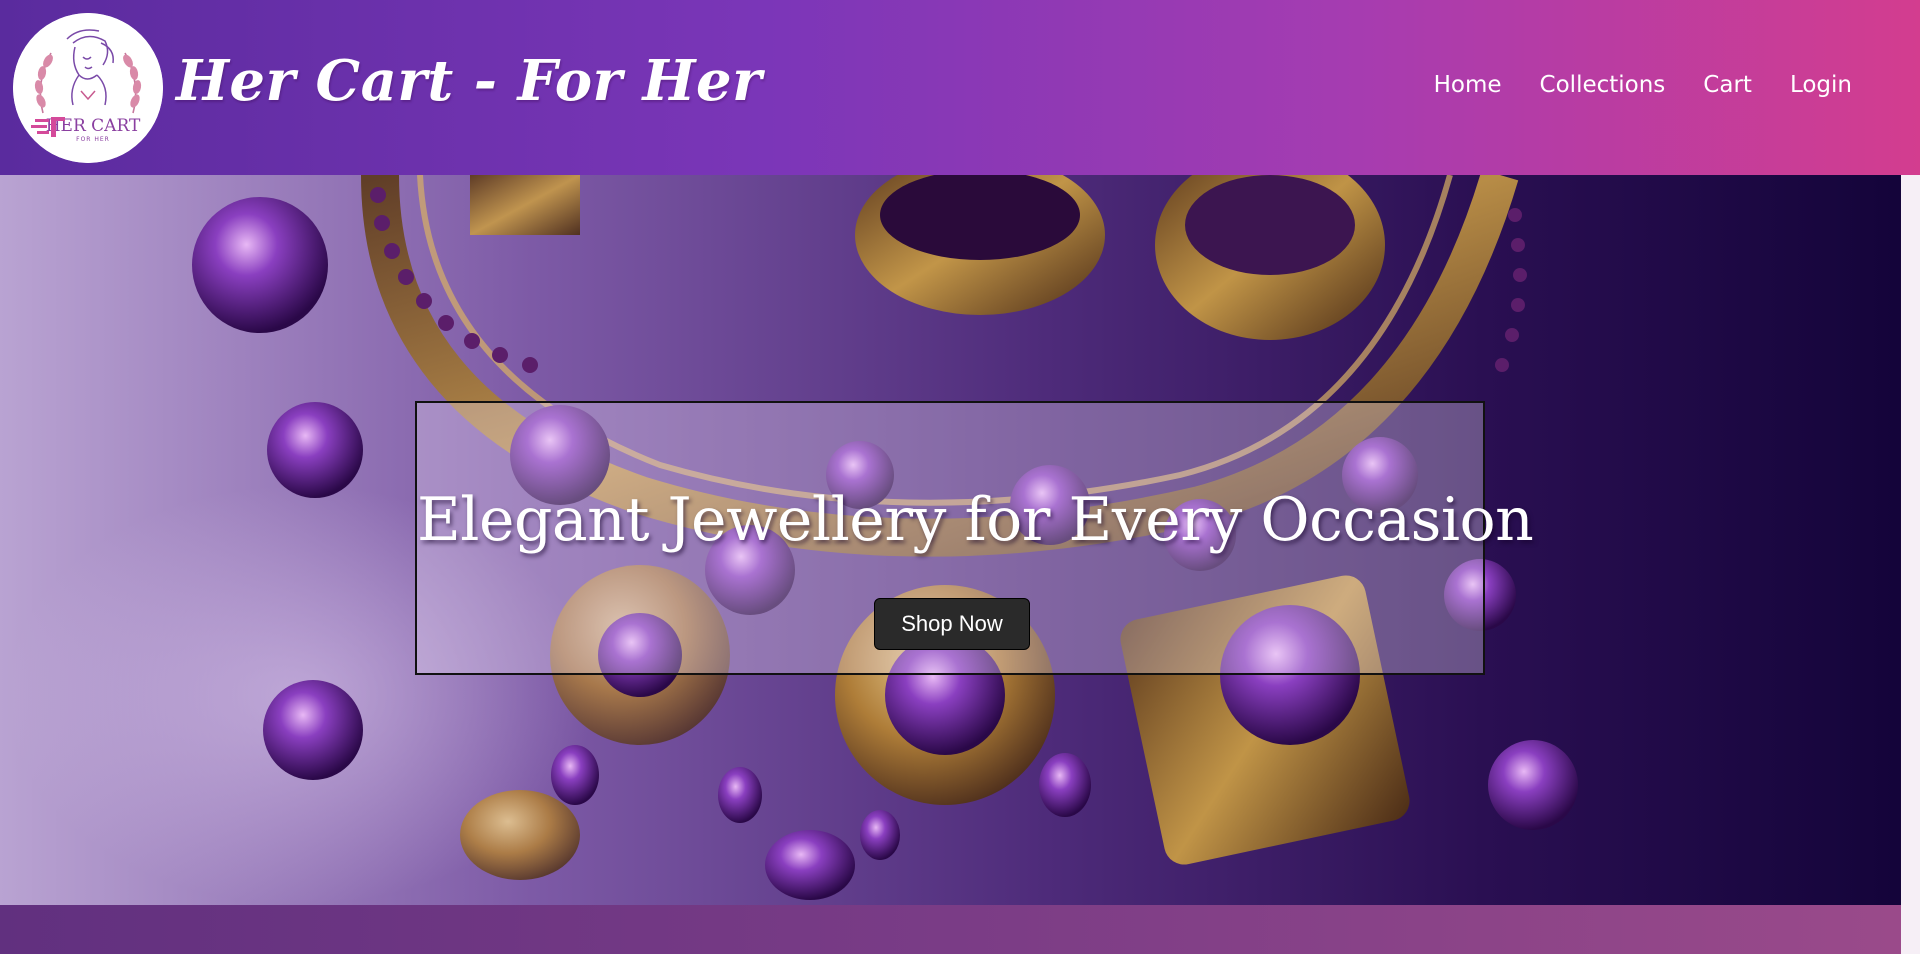  I want to click on brand-logo: HER CART FOR HER, so click(88, 88).